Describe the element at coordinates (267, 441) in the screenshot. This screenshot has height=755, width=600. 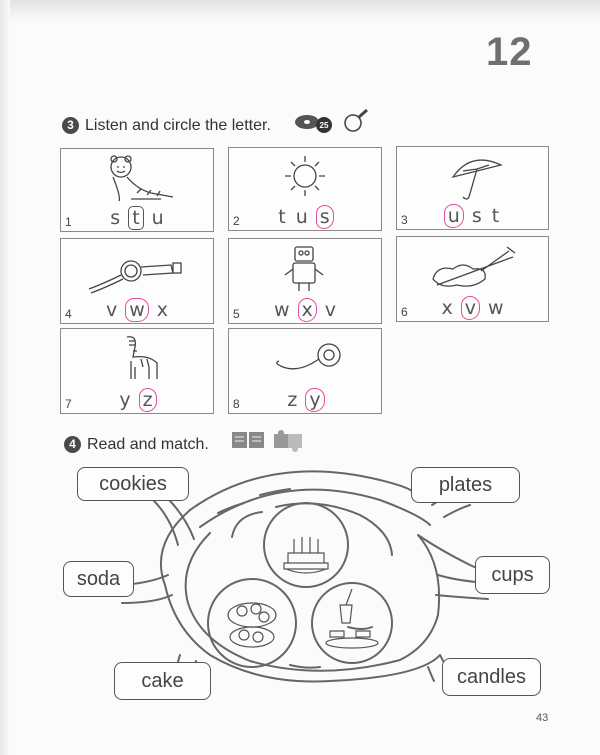
I see `book-icon` at that location.